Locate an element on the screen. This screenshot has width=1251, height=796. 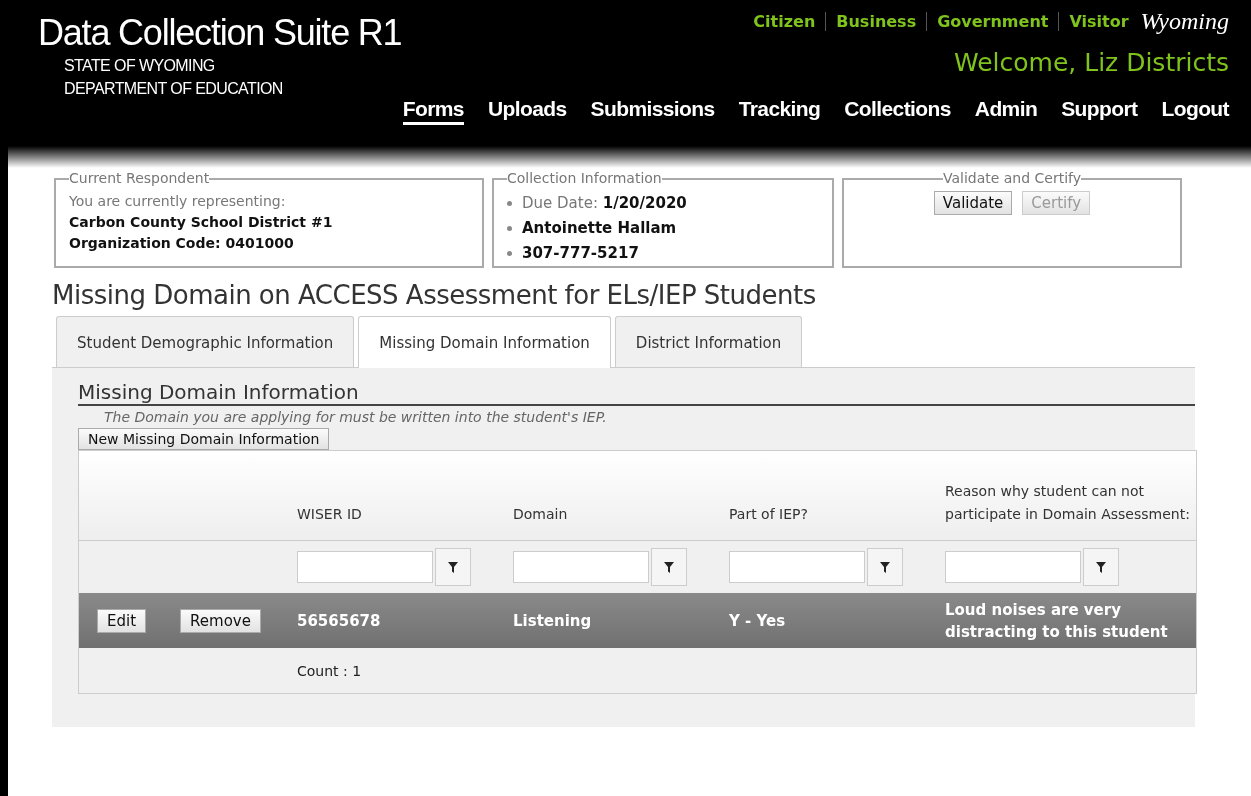
row-button: Edit is located at coordinates (122, 620).